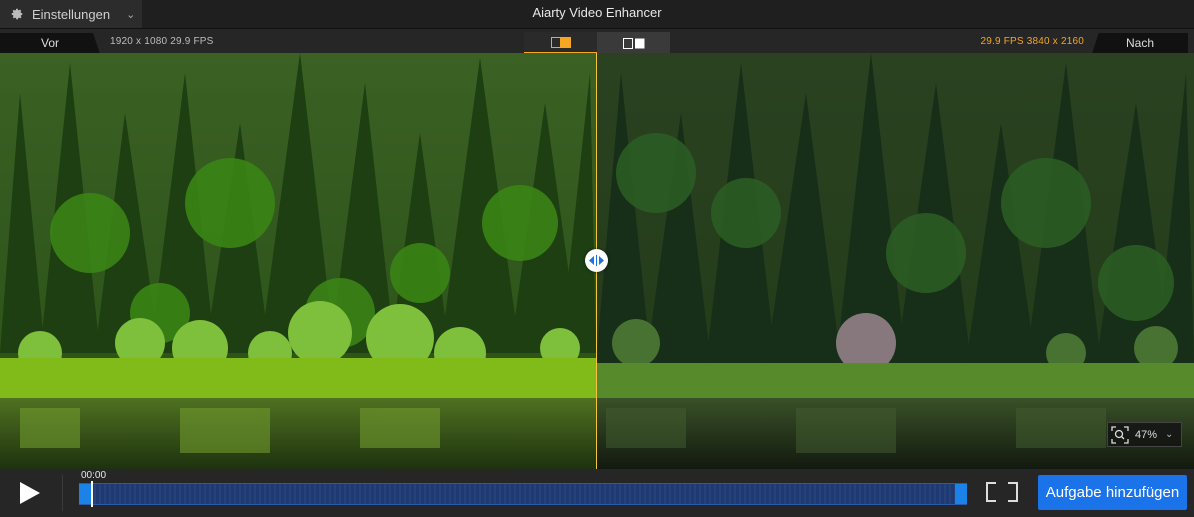 Image resolution: width=1194 pixels, height=517 pixels. I want to click on trim-end-handle, so click(961, 494).